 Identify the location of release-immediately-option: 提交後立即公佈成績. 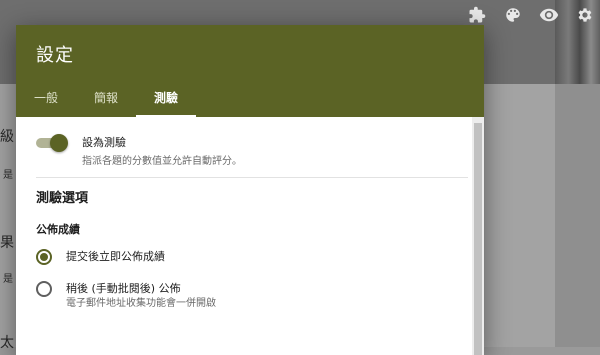
(100, 257).